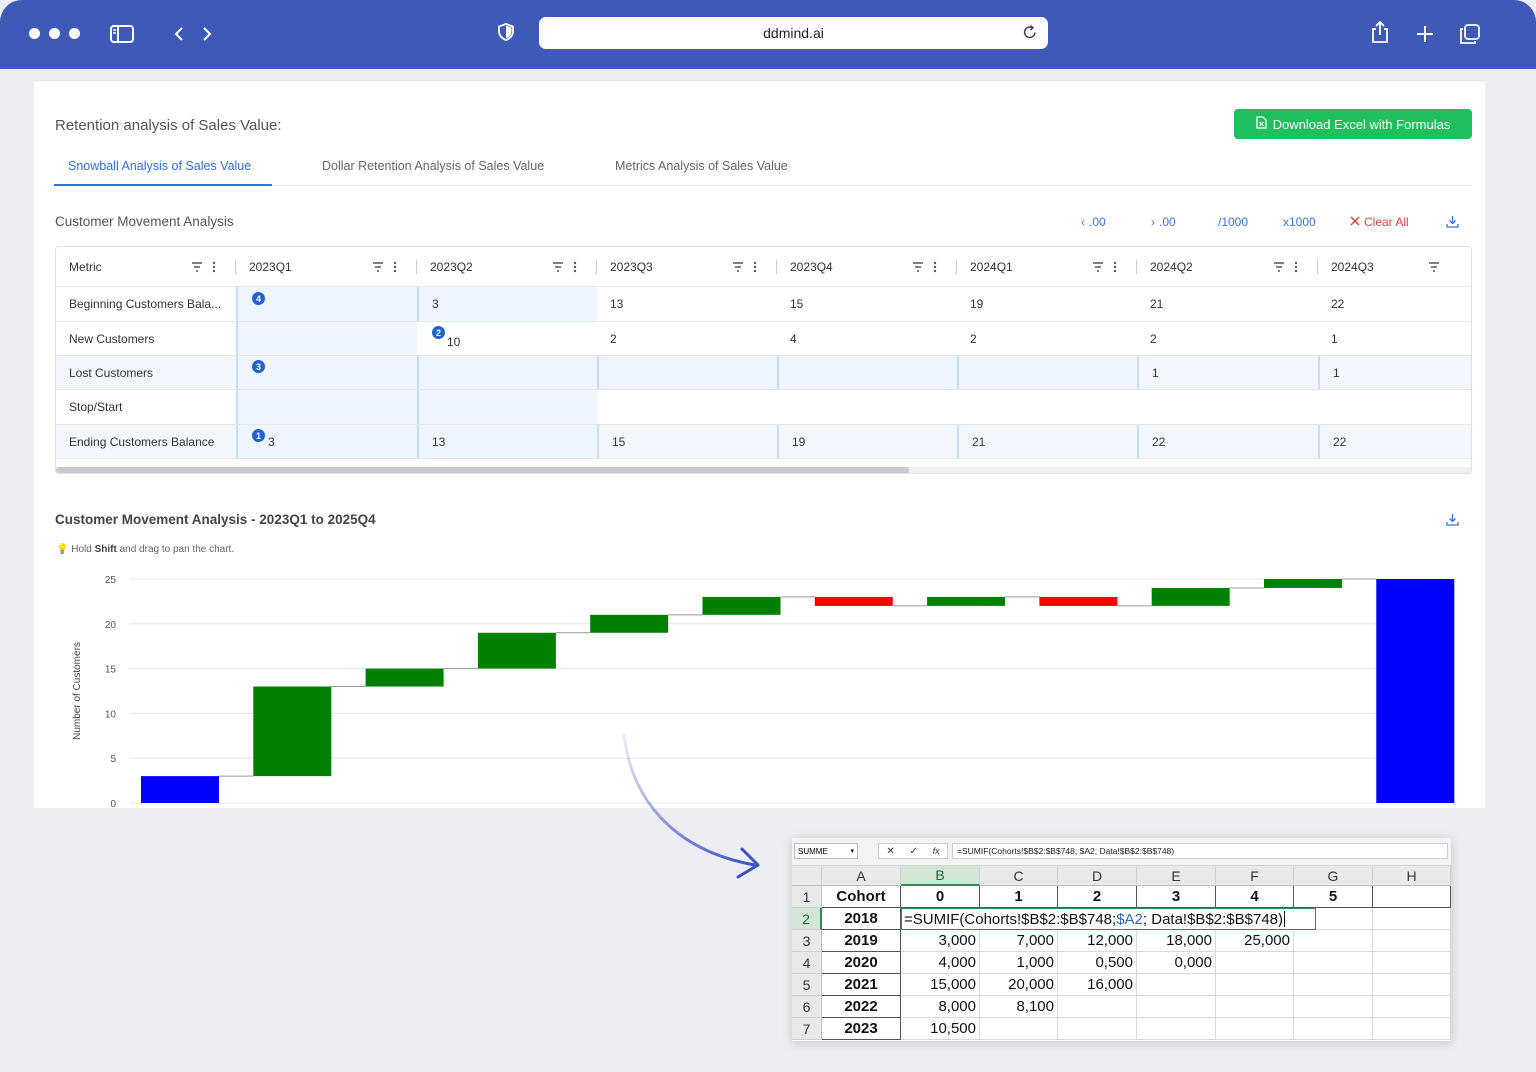 The height and width of the screenshot is (1072, 1536). I want to click on spreadsheet-cell: 4,000, so click(940, 963).